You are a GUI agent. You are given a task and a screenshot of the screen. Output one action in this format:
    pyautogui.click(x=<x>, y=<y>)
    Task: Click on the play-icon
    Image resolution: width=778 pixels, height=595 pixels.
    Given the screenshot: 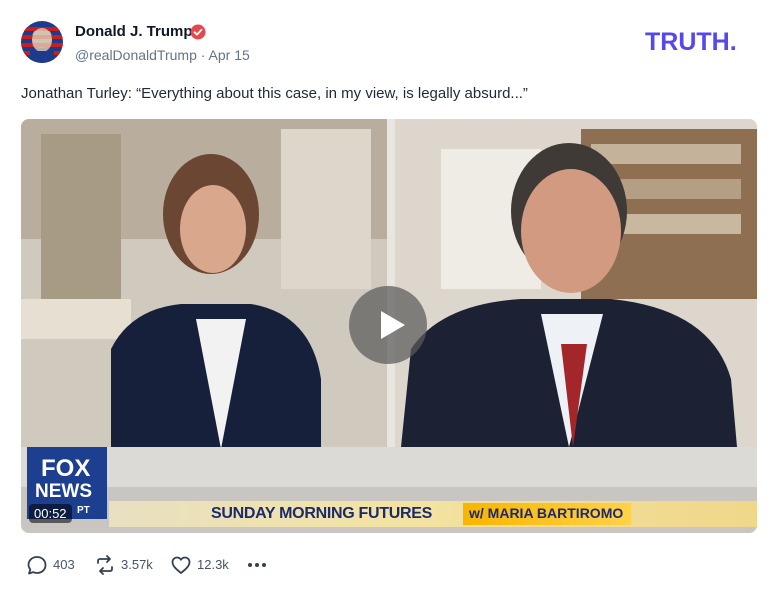 What is the action you would take?
    pyautogui.click(x=393, y=325)
    